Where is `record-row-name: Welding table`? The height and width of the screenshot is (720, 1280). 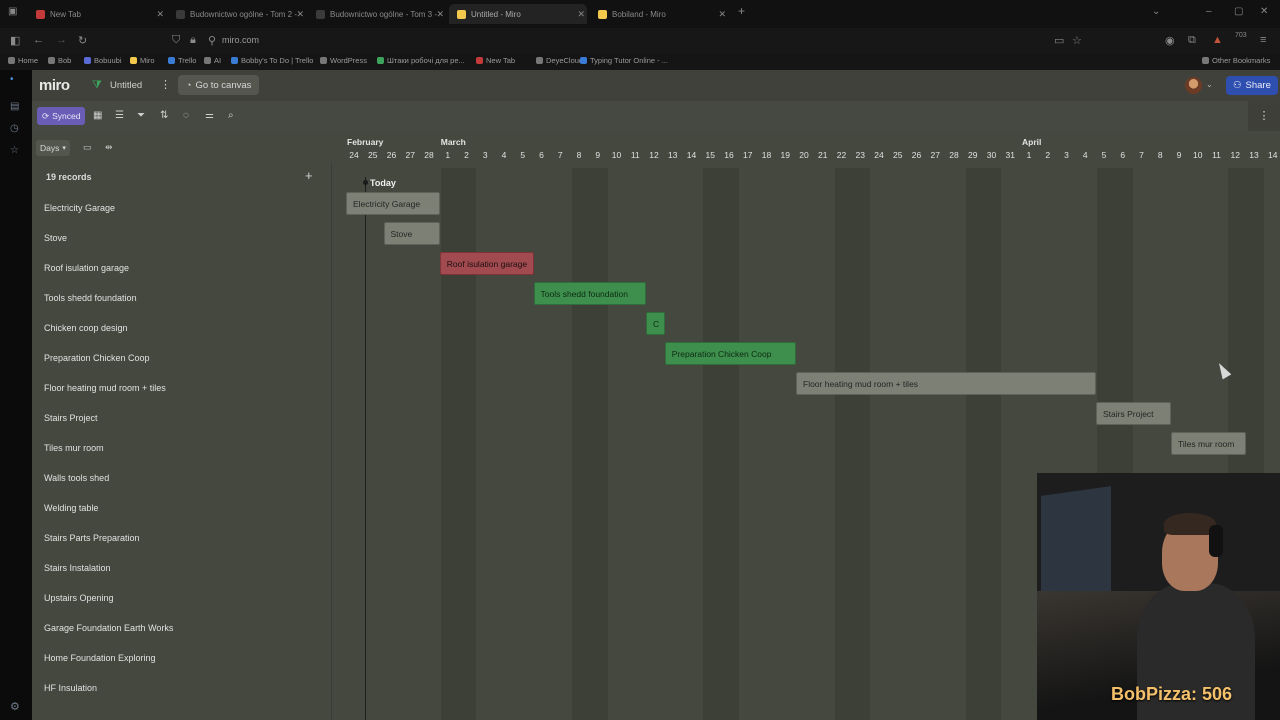 record-row-name: Welding table is located at coordinates (71, 508).